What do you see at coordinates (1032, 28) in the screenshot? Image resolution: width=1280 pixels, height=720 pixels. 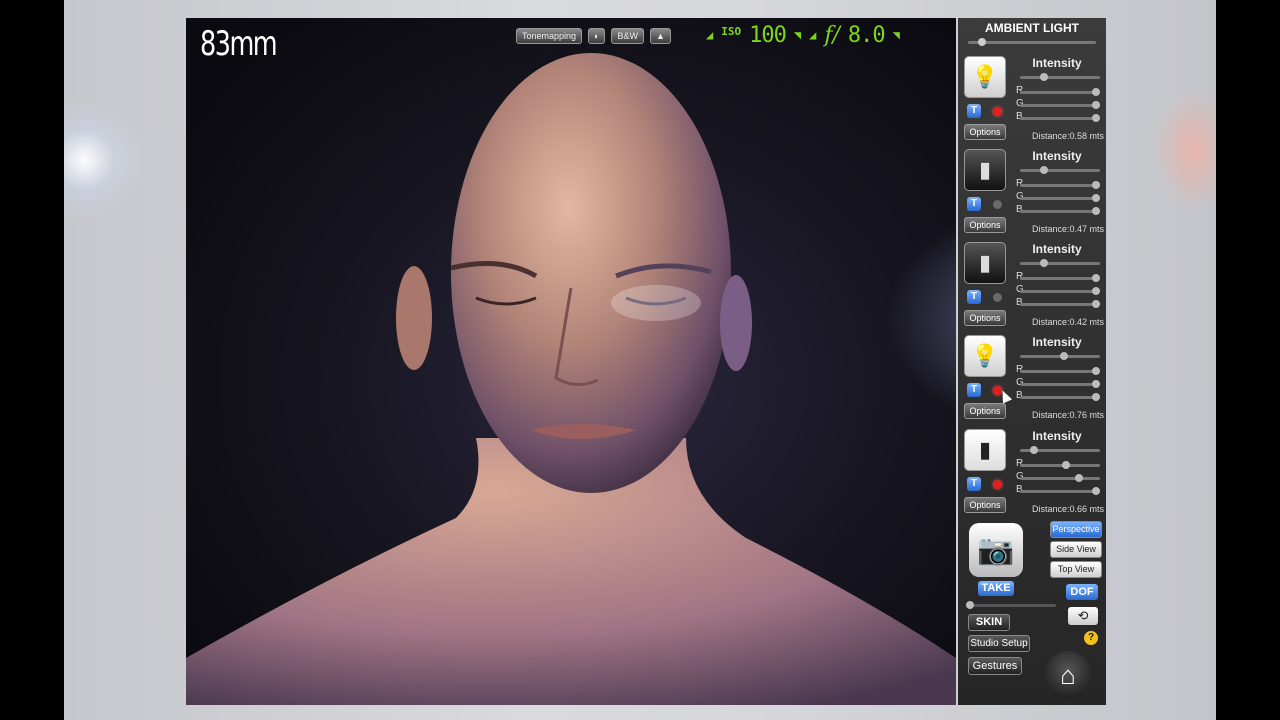 I see `ambient-light-title: AMBIENT LIGHT` at bounding box center [1032, 28].